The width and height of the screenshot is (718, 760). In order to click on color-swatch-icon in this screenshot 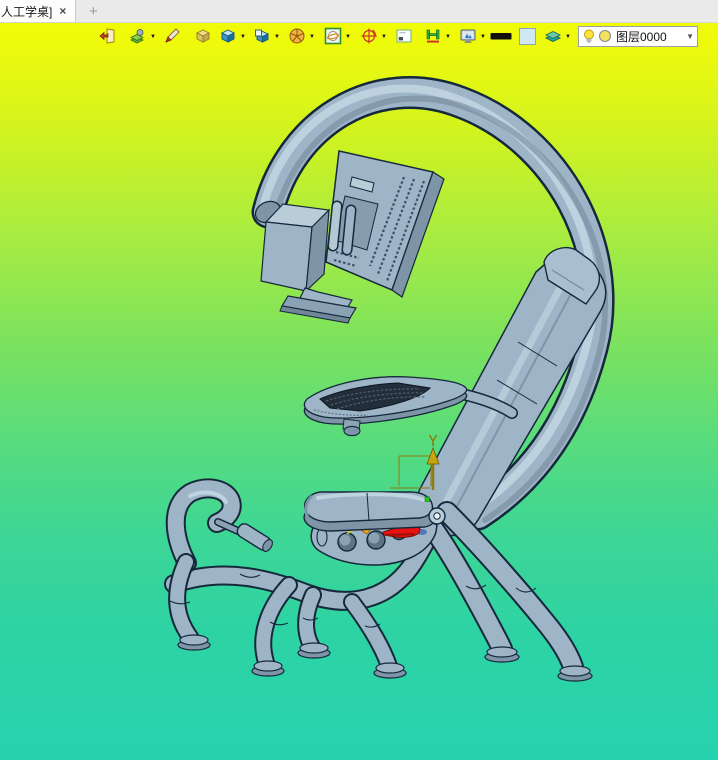, I will do `click(527, 36)`.